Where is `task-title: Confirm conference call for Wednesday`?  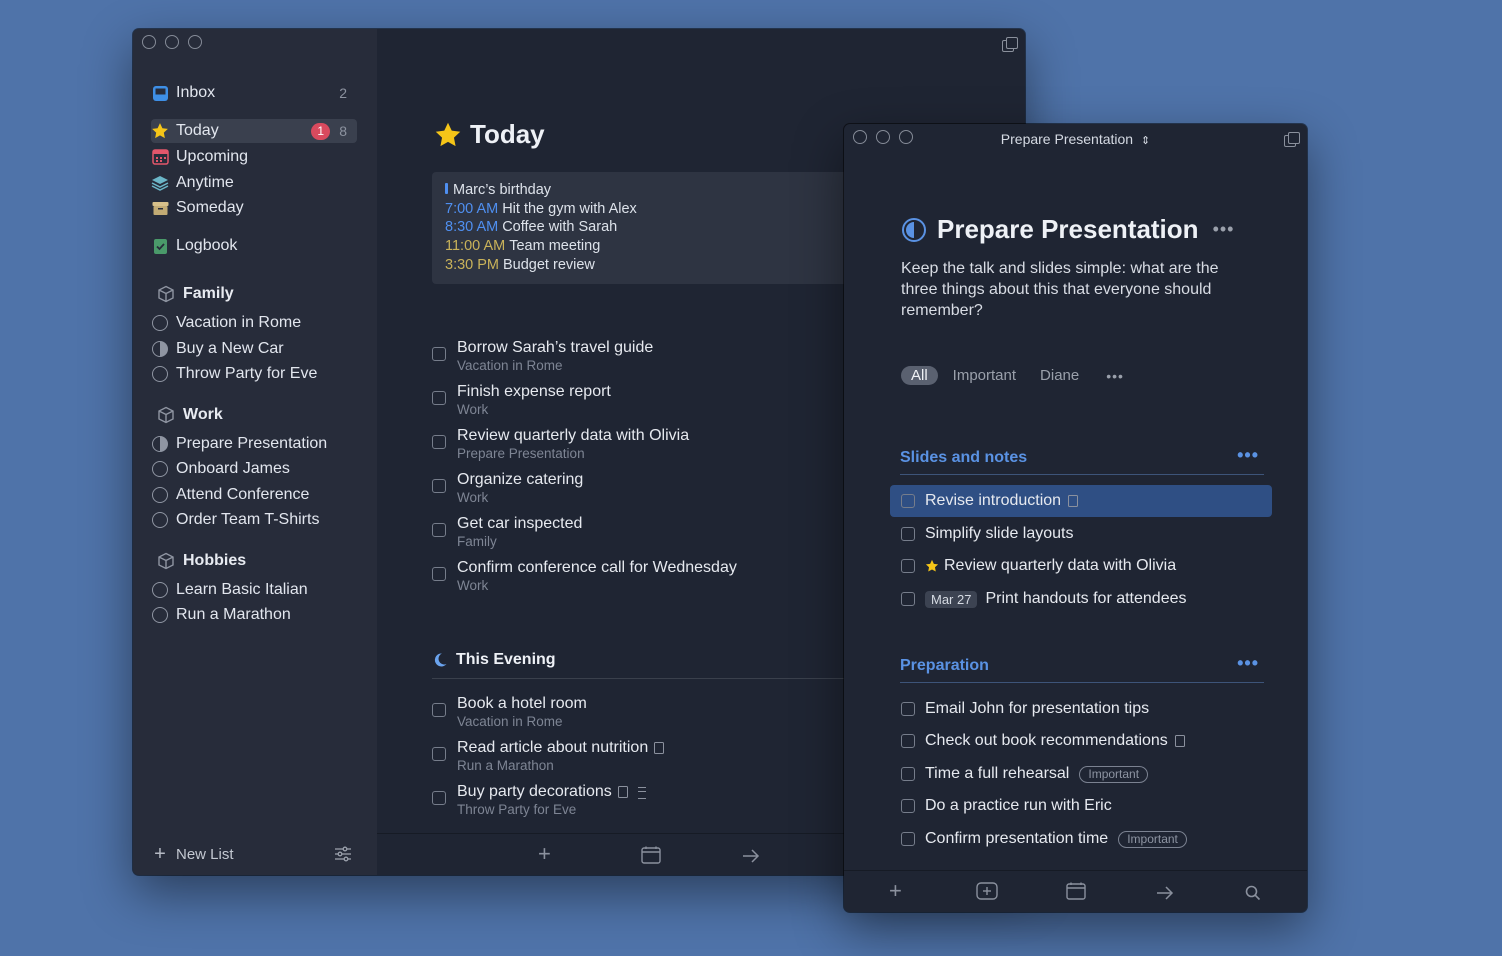
task-title: Confirm conference call for Wednesday is located at coordinates (597, 567).